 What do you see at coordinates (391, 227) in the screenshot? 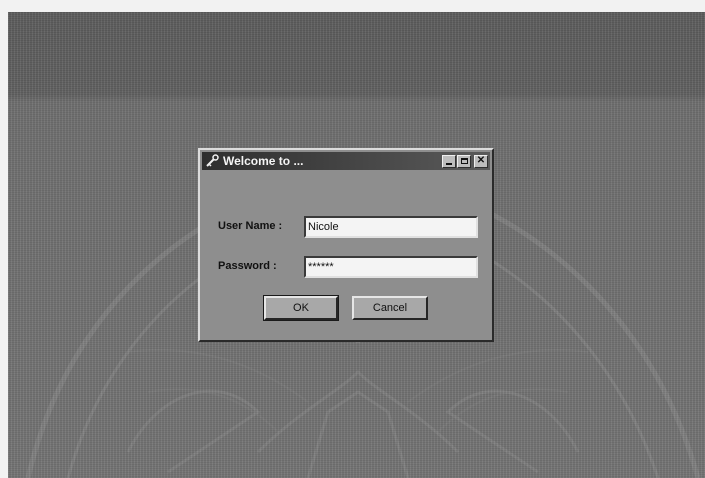
I see `username-input` at bounding box center [391, 227].